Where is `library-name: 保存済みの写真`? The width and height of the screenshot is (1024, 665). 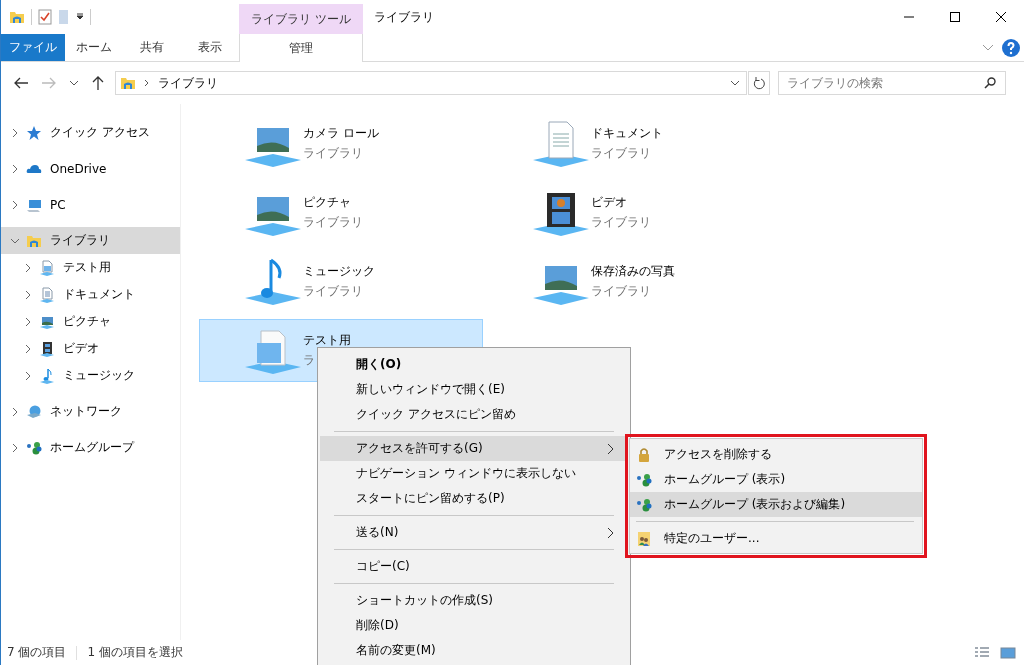 library-name: 保存済みの写真 is located at coordinates (633, 271).